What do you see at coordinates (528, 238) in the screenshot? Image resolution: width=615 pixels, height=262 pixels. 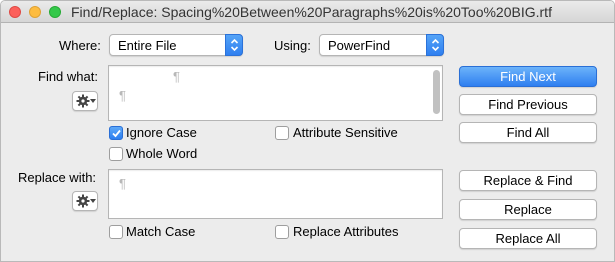 I see `replace-all-button: Replace All` at bounding box center [528, 238].